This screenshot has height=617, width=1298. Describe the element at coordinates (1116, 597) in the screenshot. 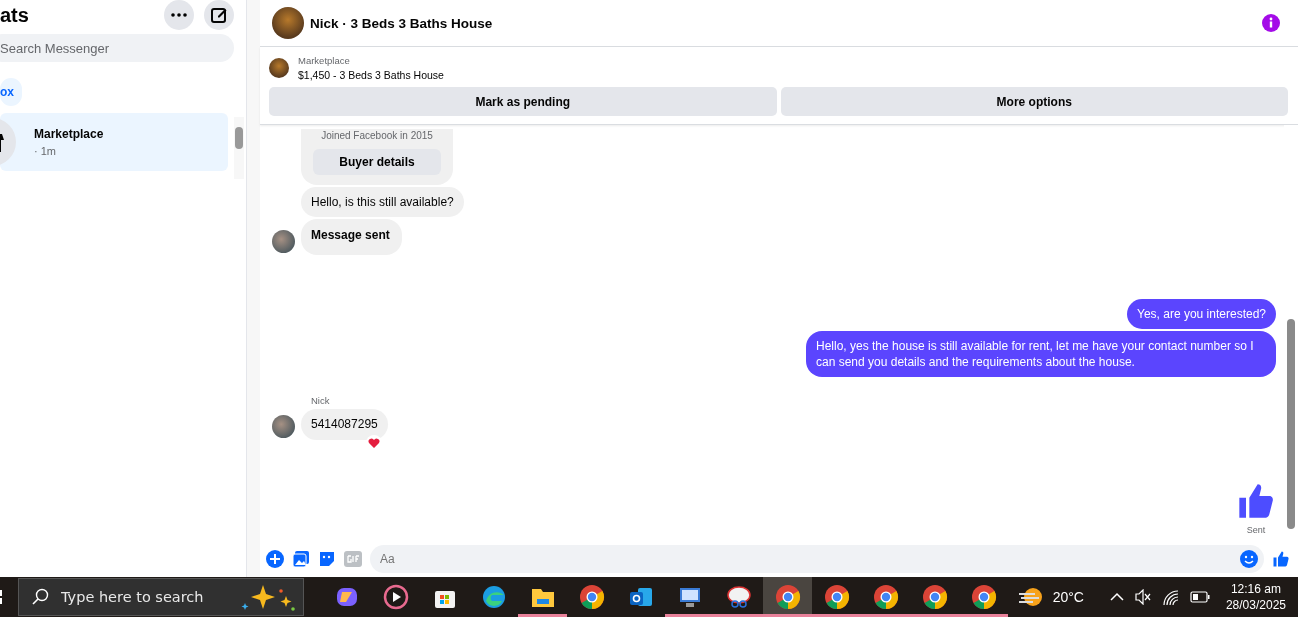

I see `chevron-up-icon` at that location.